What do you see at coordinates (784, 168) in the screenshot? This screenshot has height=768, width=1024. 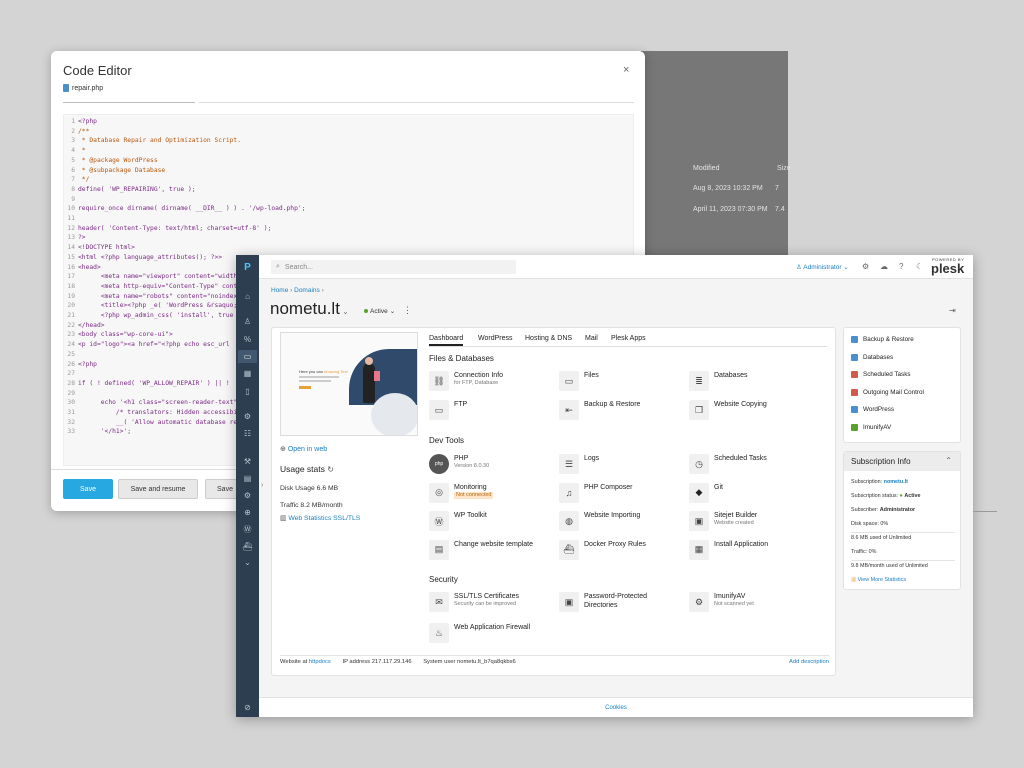 I see `column-size: Size` at bounding box center [784, 168].